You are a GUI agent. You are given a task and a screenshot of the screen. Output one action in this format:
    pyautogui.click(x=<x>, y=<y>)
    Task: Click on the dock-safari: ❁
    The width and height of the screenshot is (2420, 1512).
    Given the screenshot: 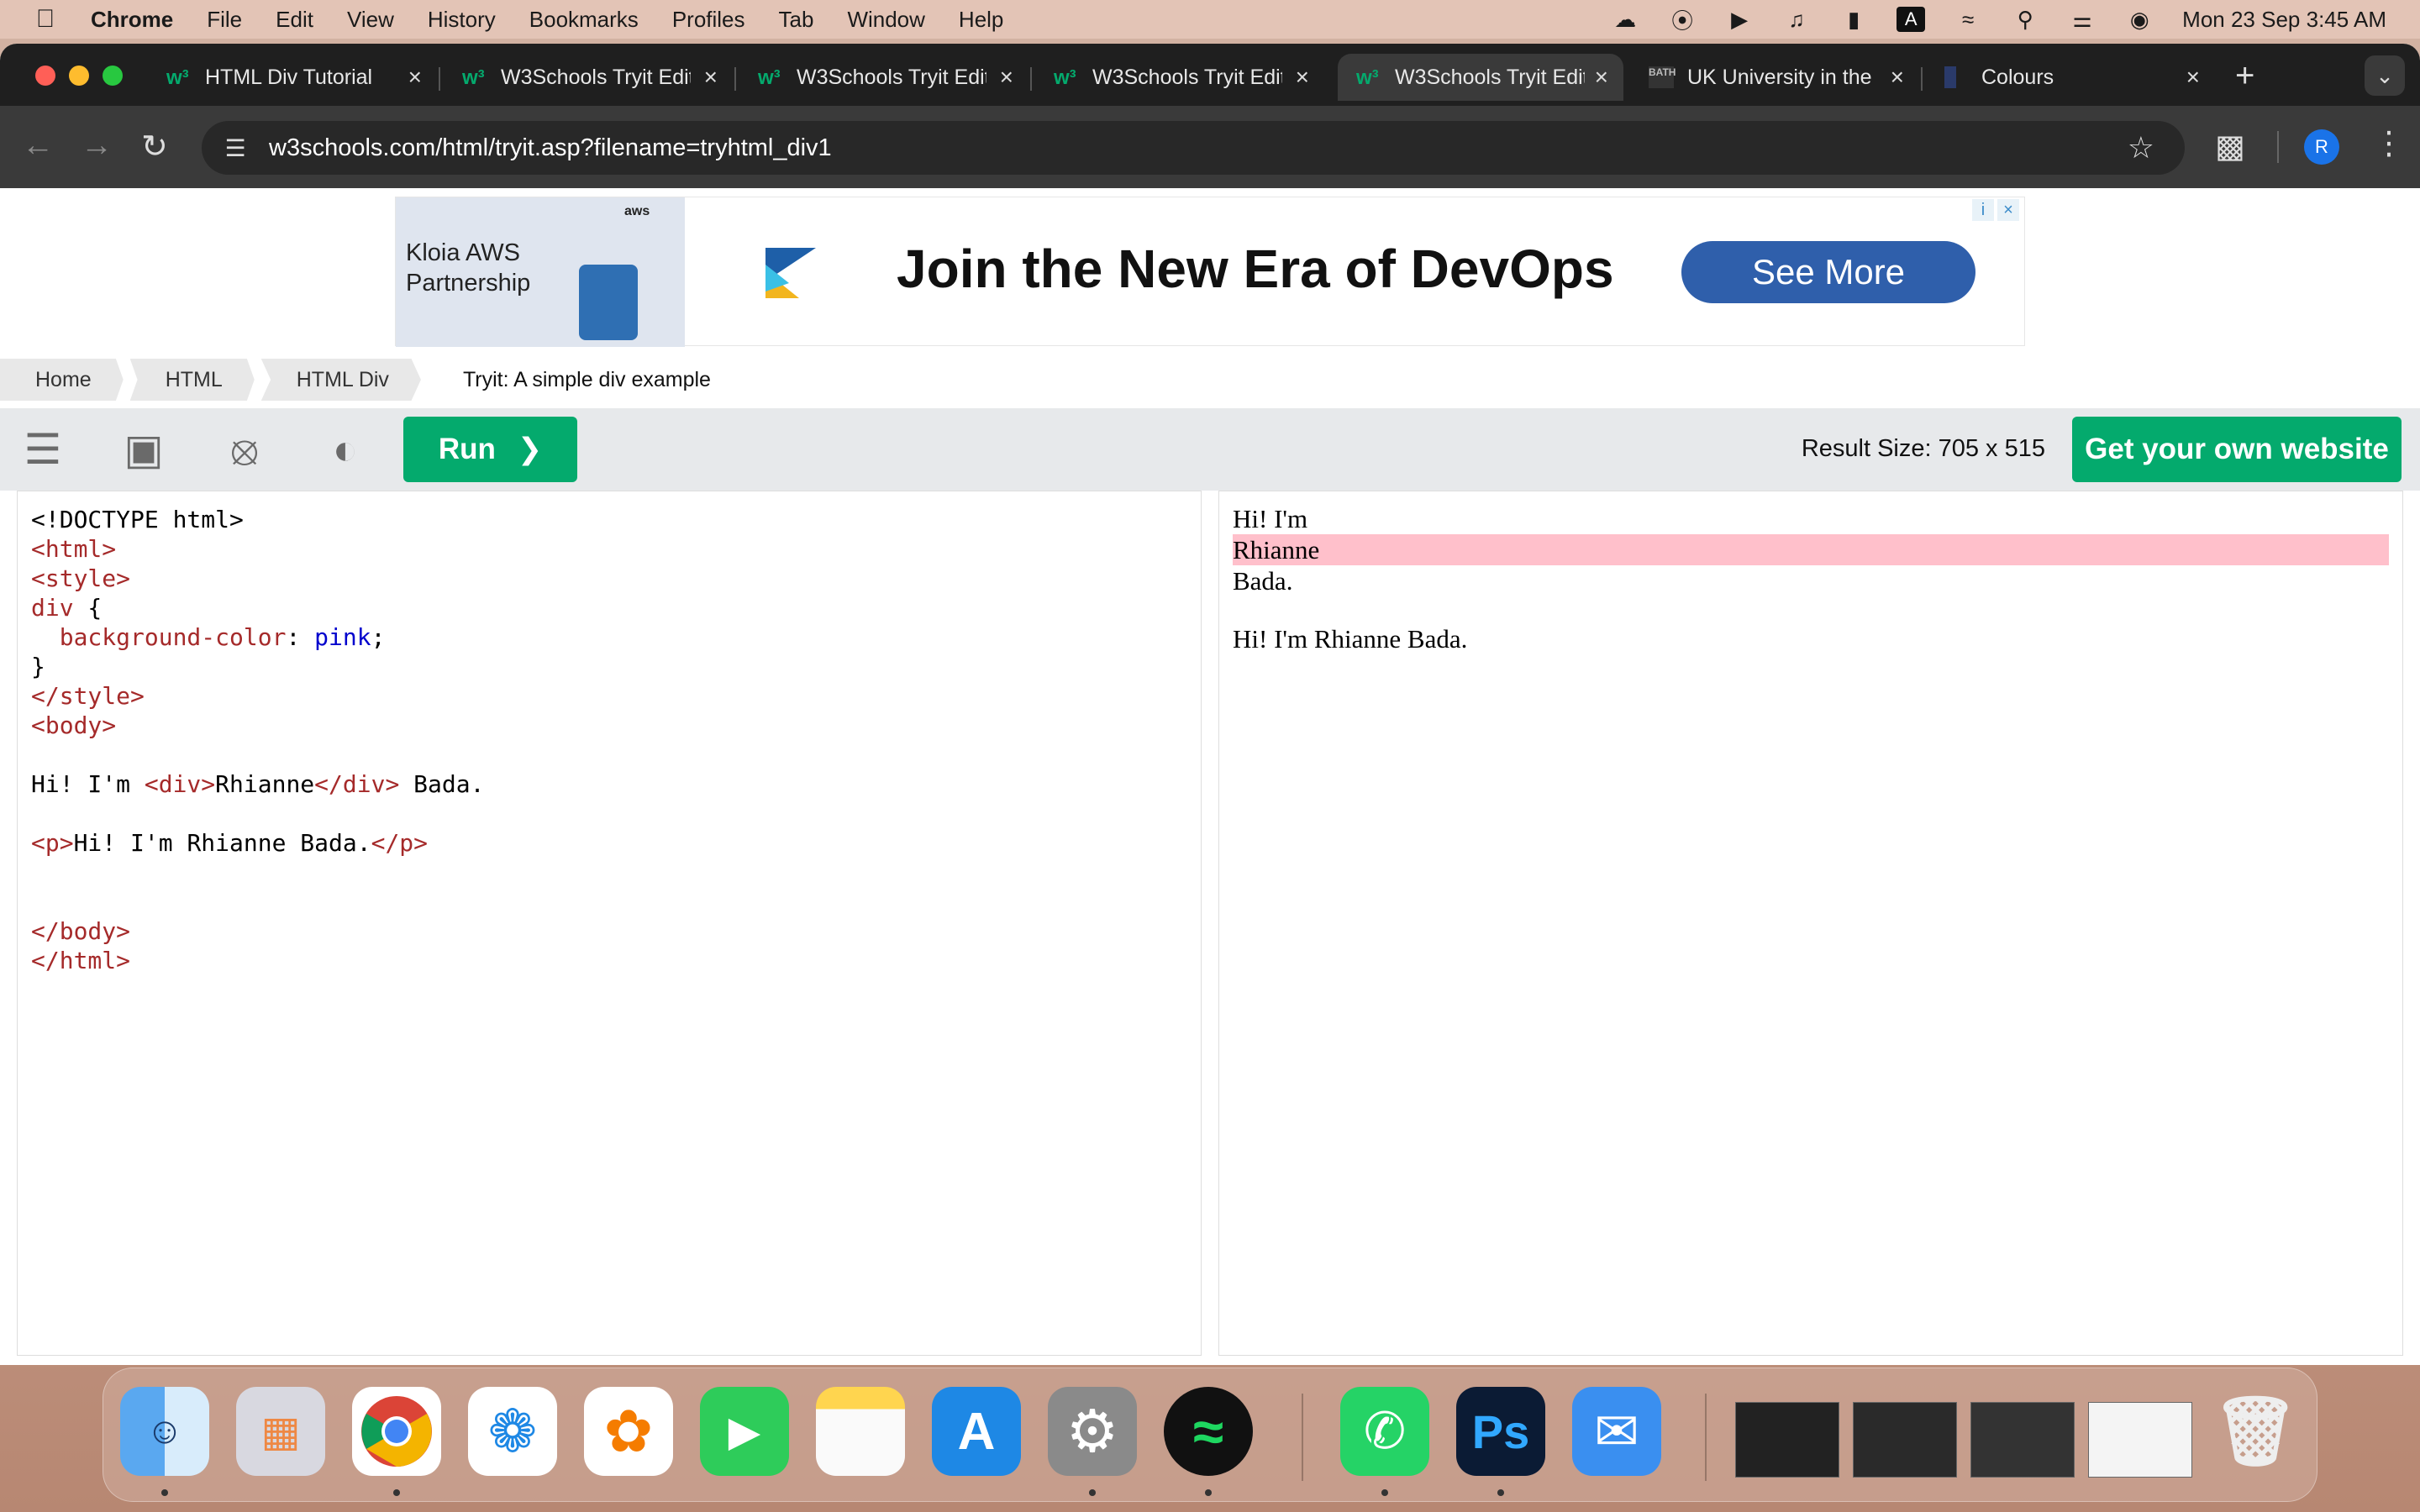 What is the action you would take?
    pyautogui.click(x=512, y=1431)
    